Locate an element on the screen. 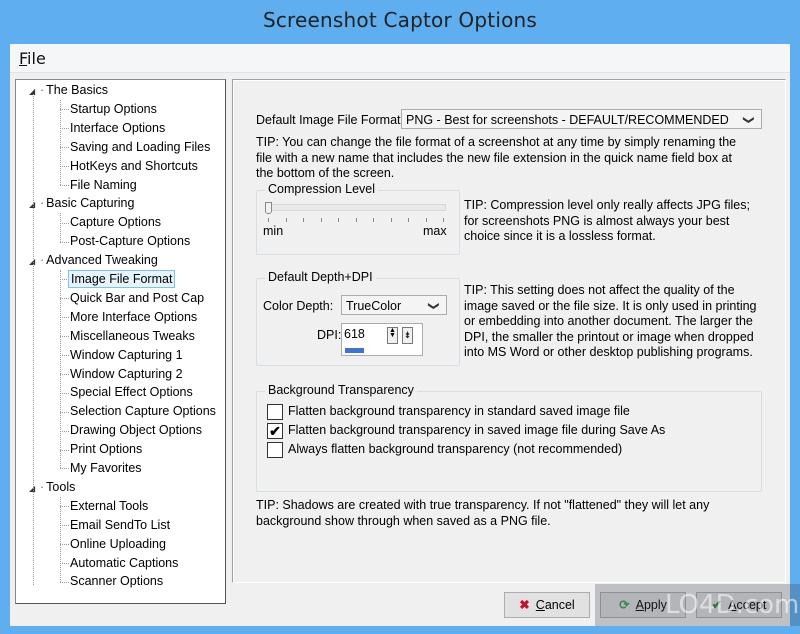 Image resolution: width=800 pixels, height=634 pixels. transparency-title: Background Transparency is located at coordinates (341, 390).